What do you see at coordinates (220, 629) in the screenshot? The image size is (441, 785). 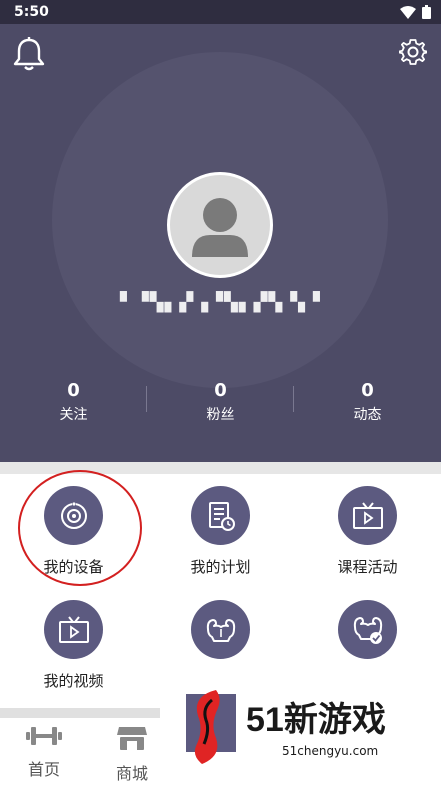 I see `muscle-icon` at bounding box center [220, 629].